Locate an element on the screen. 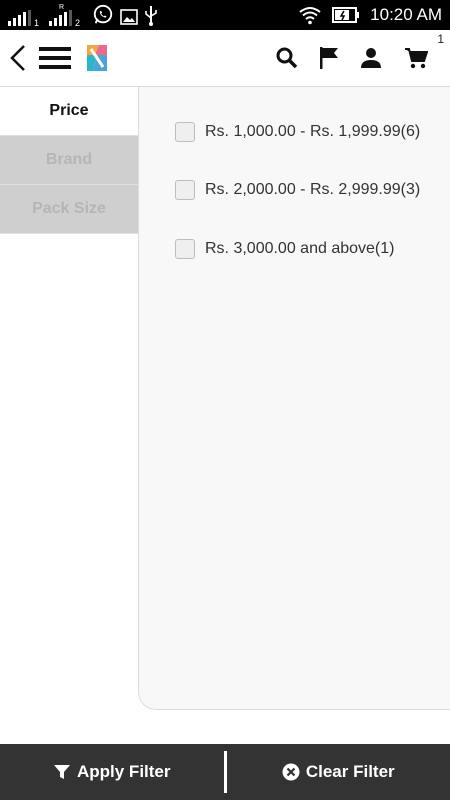 Image resolution: width=450 pixels, height=800 pixels. logo-icon is located at coordinates (97, 58).